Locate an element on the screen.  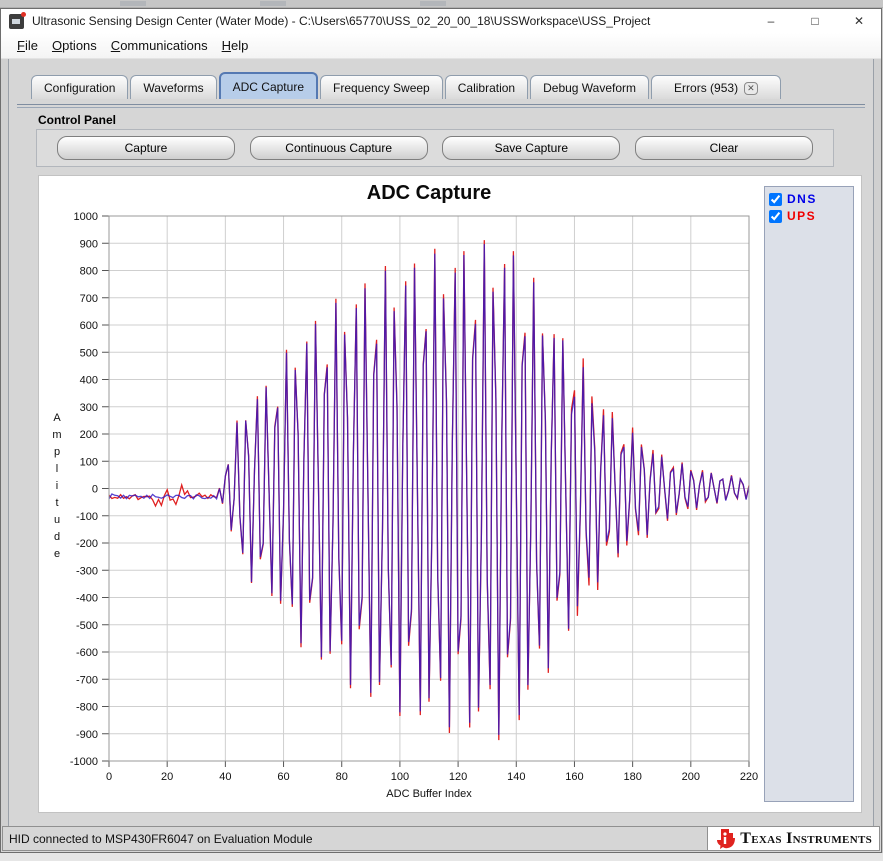
y-tick-label: 300 is located at coordinates (89, 408).